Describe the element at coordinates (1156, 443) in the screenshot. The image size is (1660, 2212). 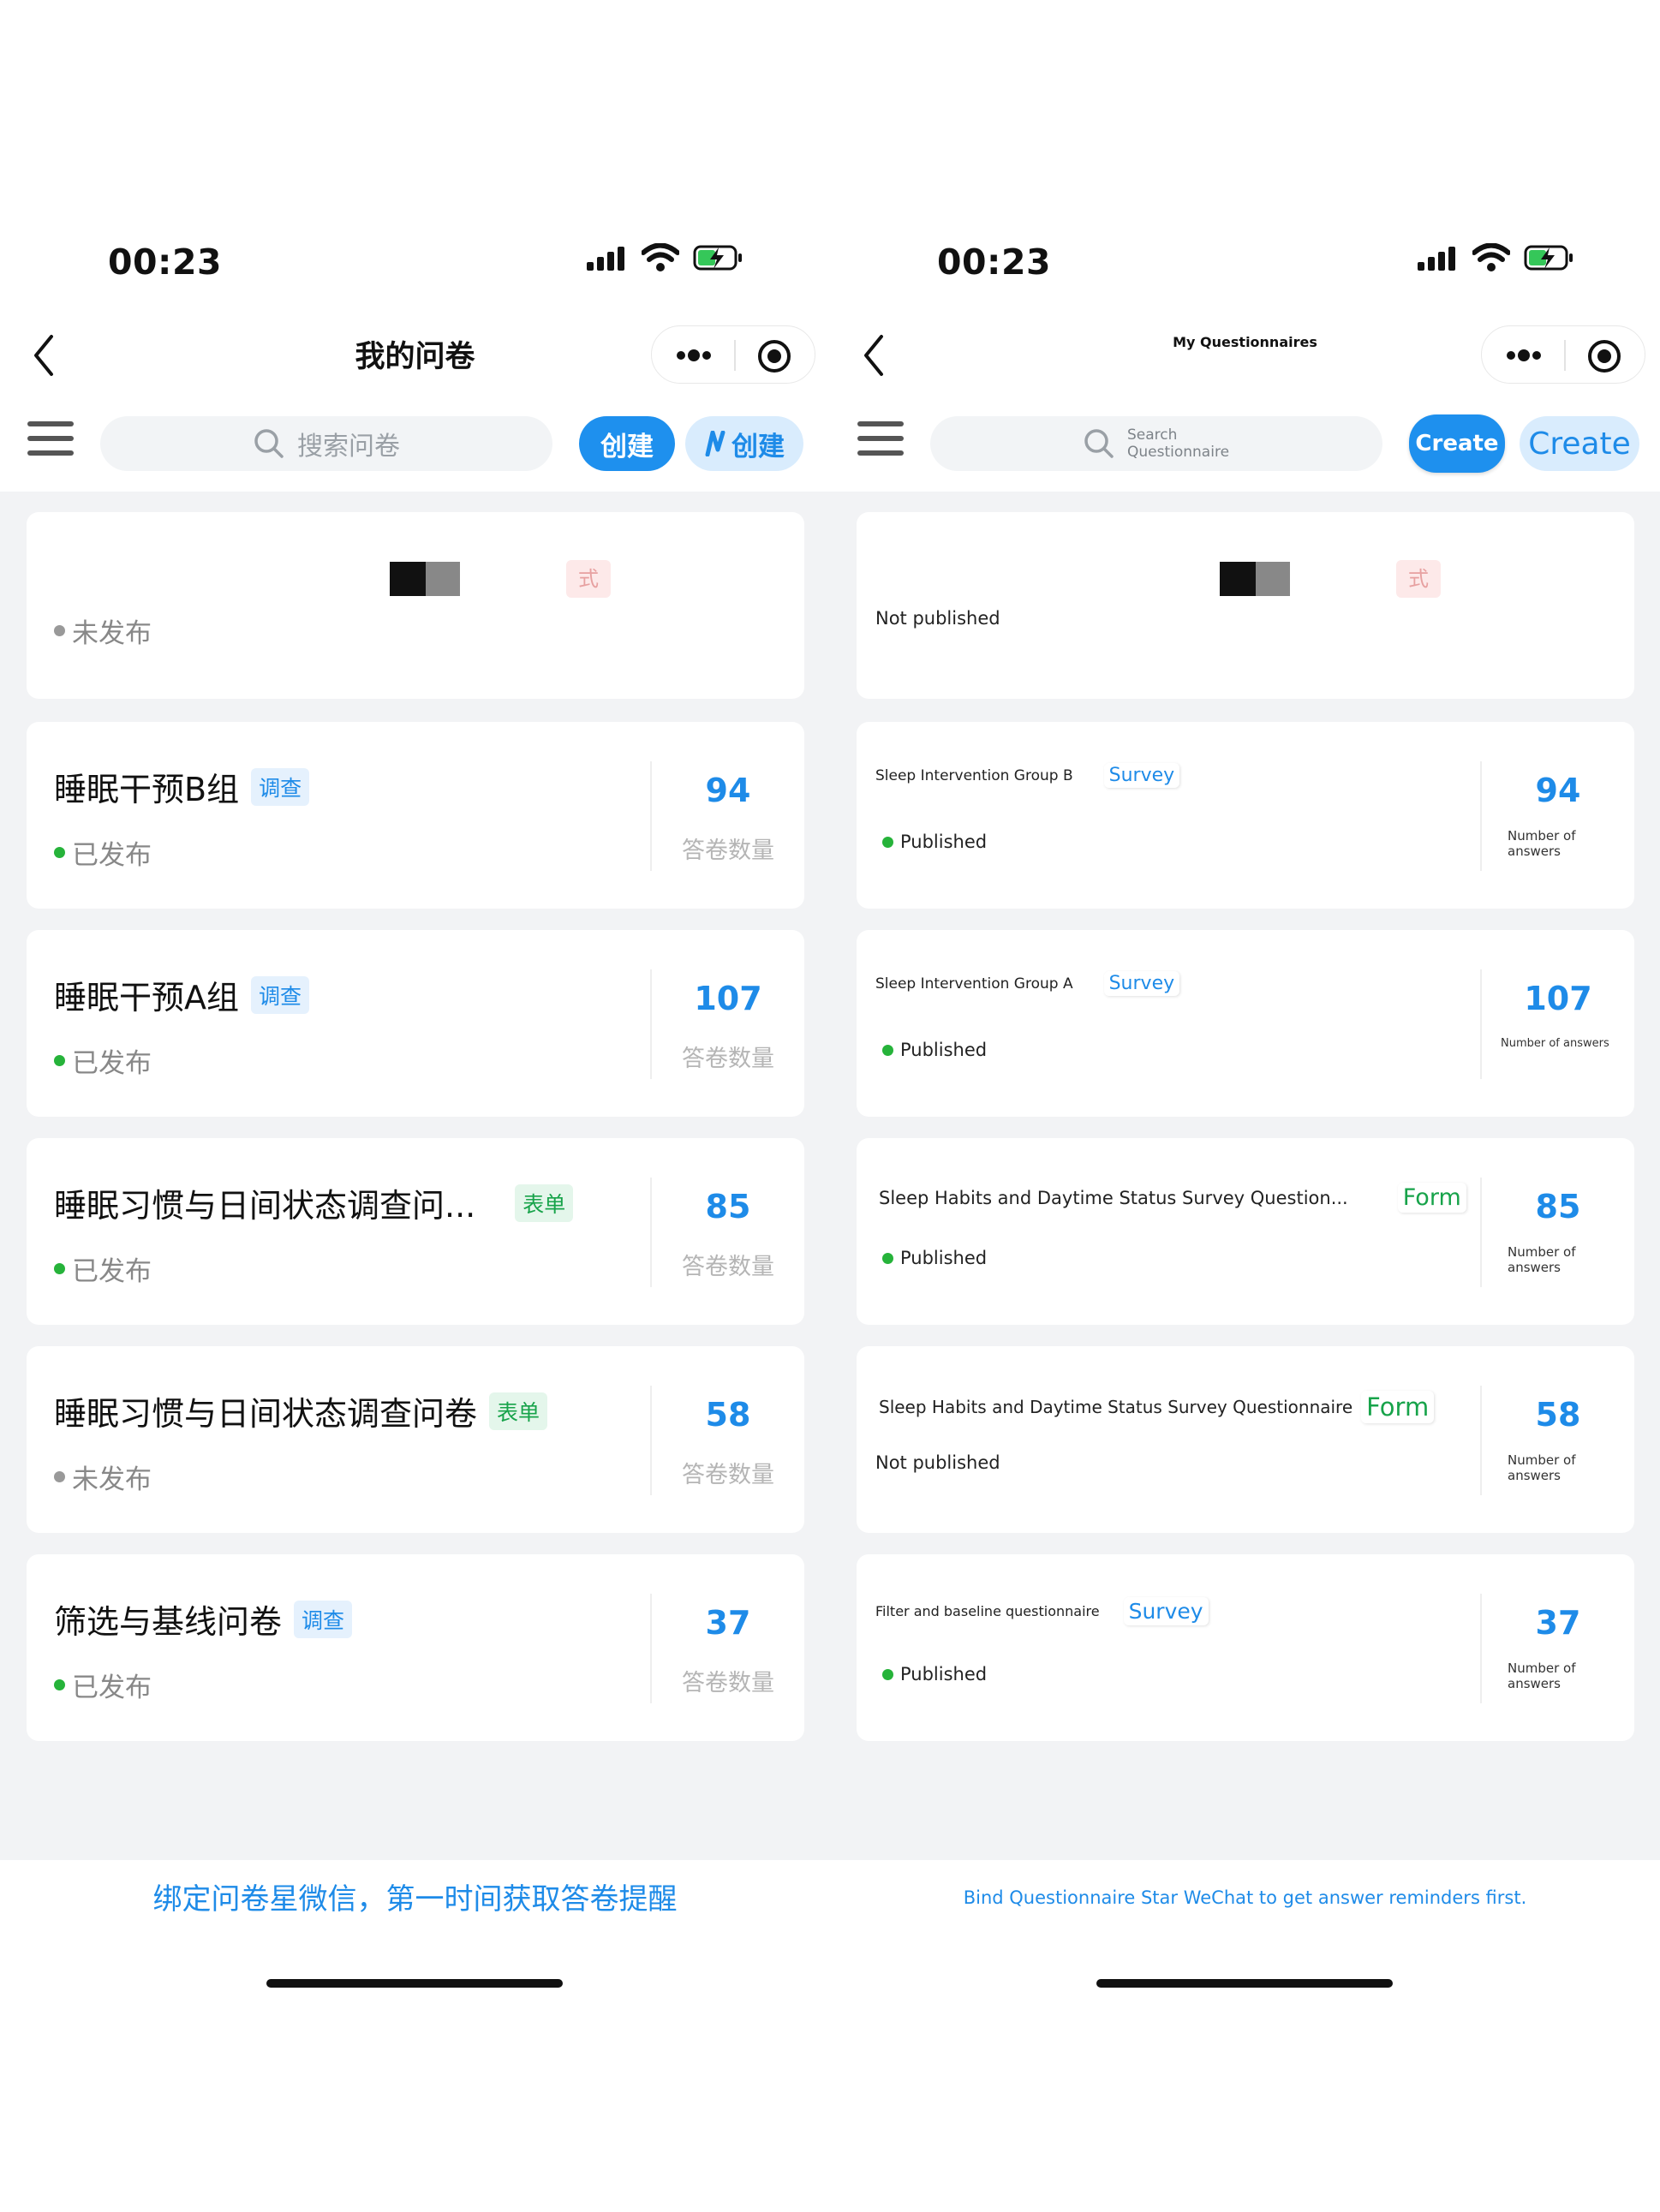
I see `search-input: Search Questionnaire` at that location.